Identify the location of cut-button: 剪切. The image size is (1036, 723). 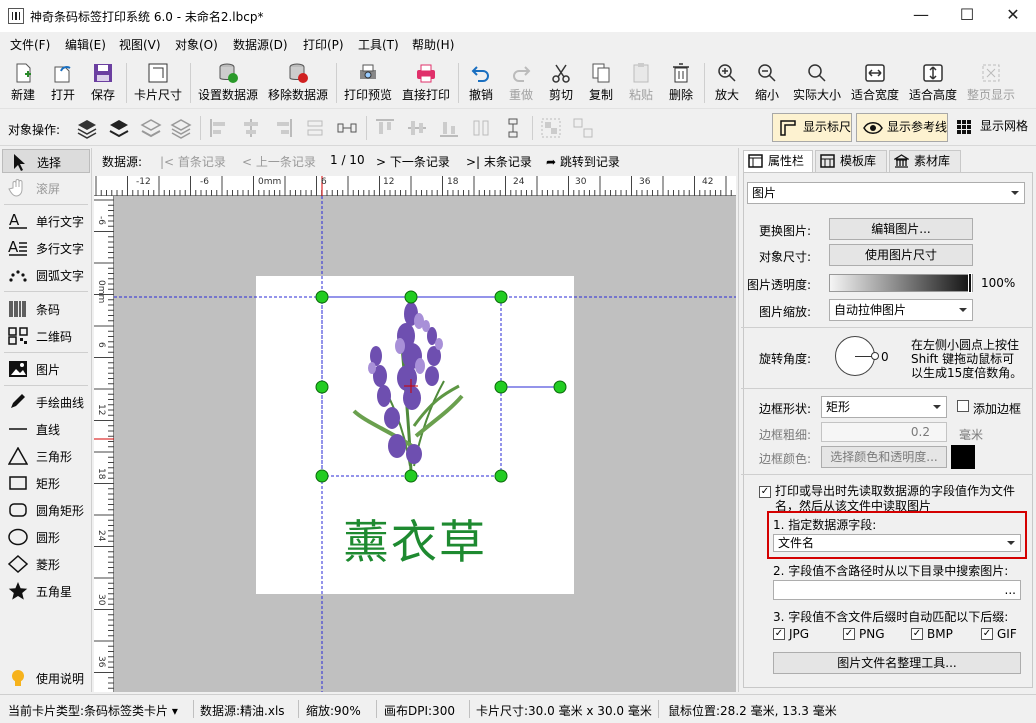
(561, 83).